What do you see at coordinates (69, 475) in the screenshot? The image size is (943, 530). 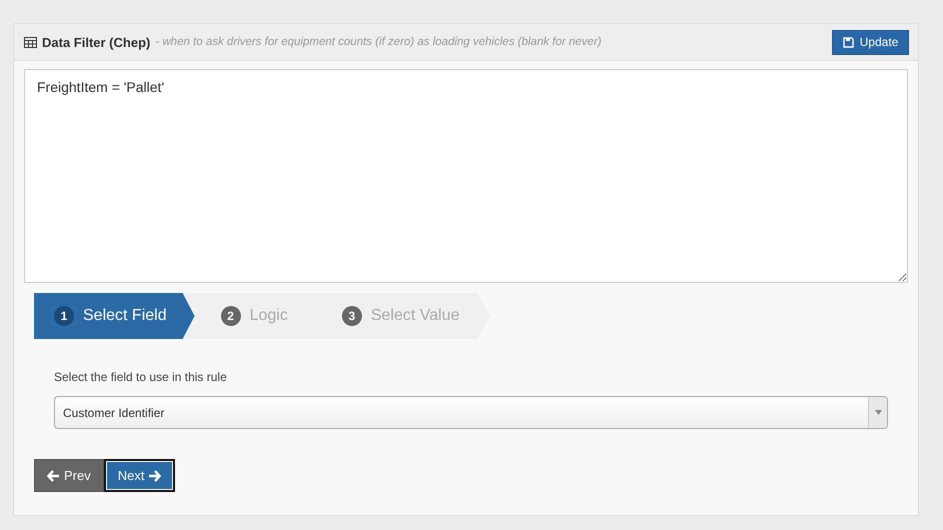 I see `prev-button: Prev` at bounding box center [69, 475].